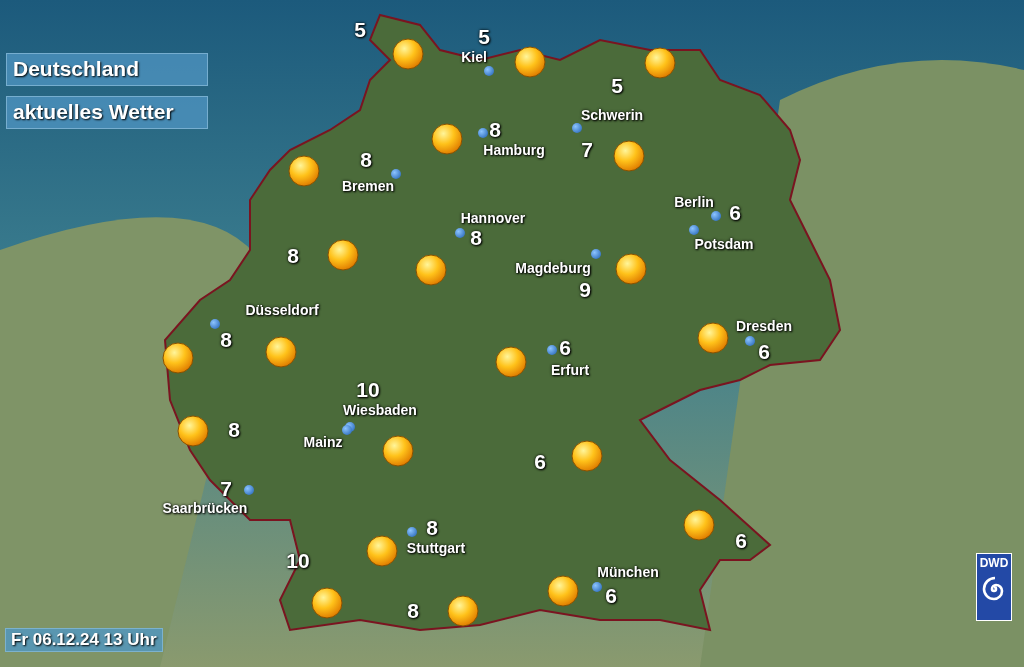  I want to click on city-label: Bremen, so click(368, 186).